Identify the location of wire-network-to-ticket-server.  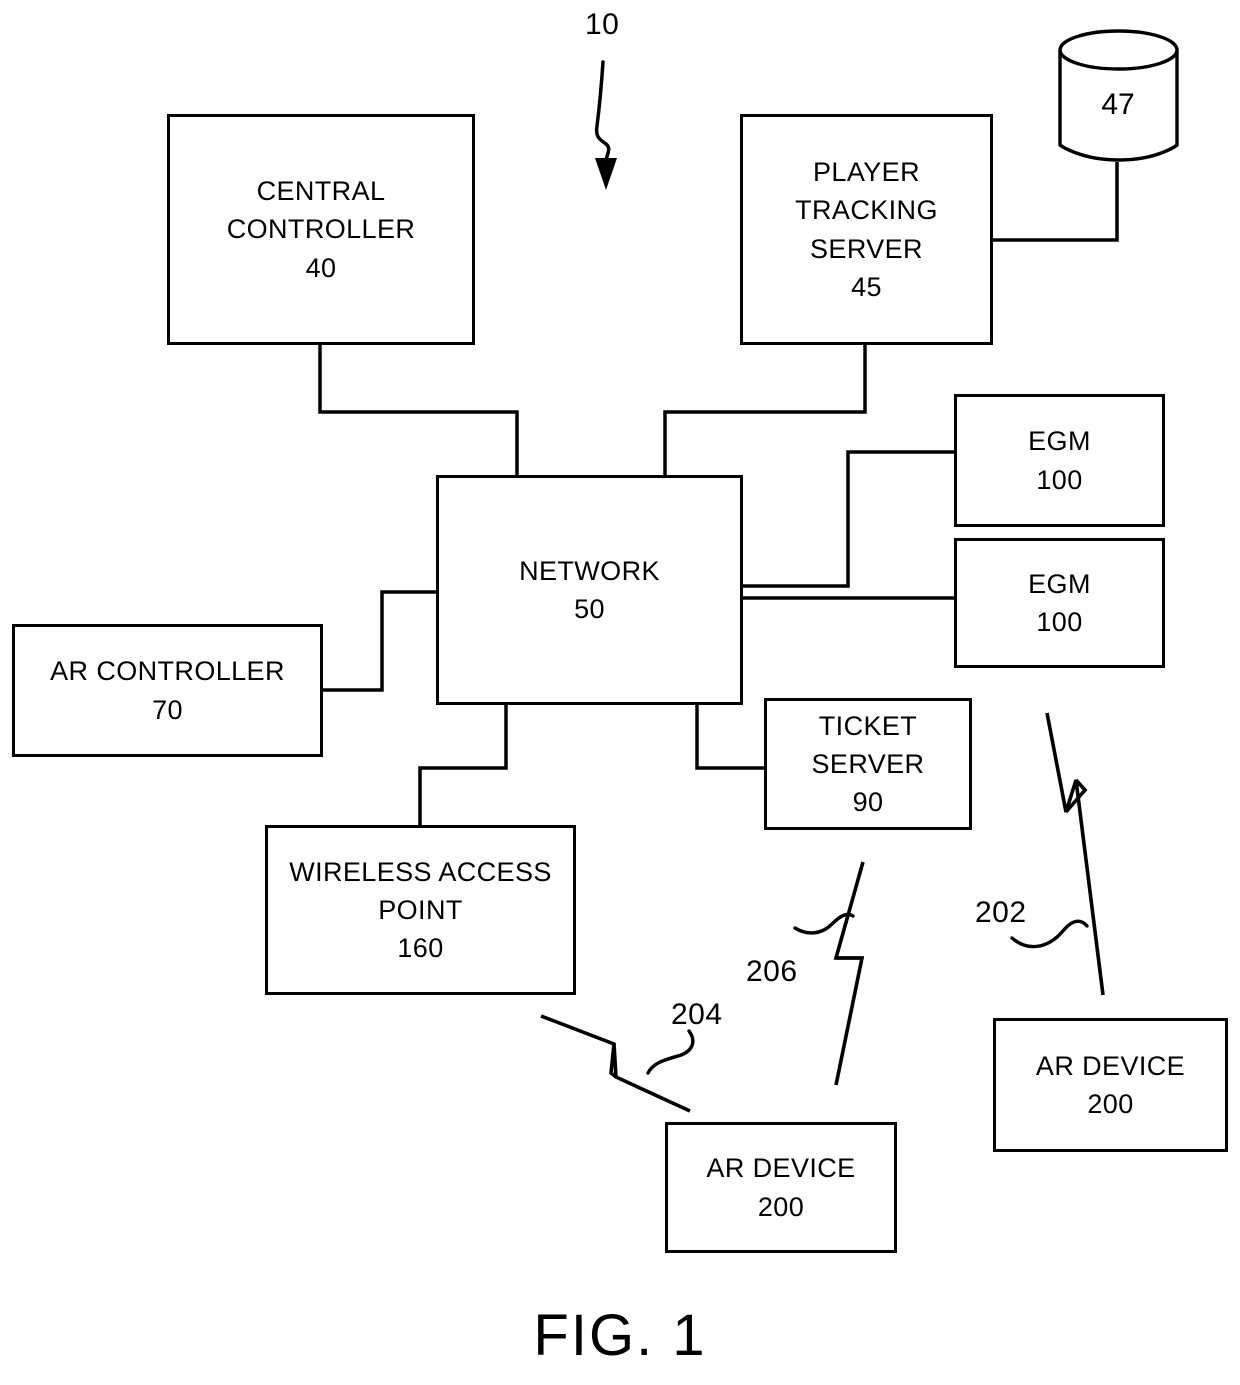
(730, 737).